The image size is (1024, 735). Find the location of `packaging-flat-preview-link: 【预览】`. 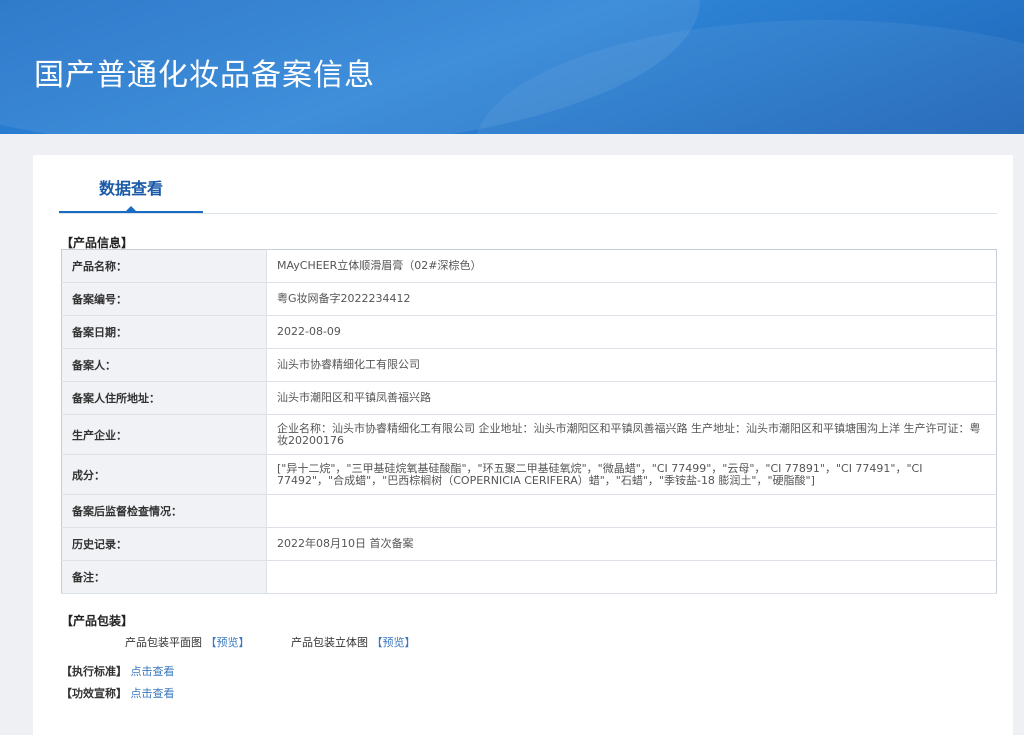

packaging-flat-preview-link: 【预览】 is located at coordinates (228, 642).